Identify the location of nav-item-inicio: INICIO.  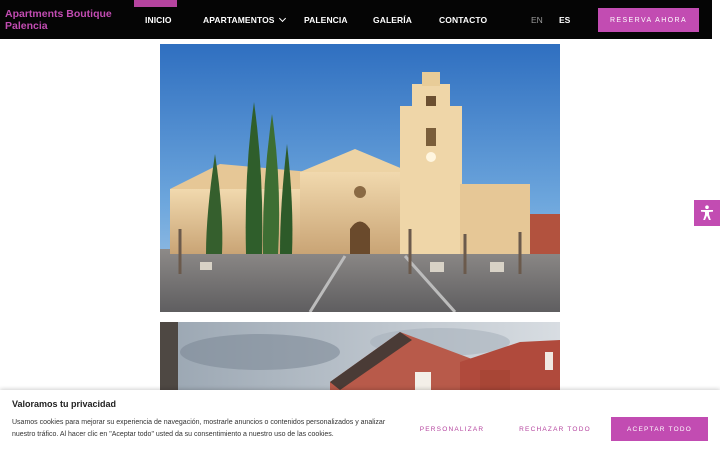
(158, 20).